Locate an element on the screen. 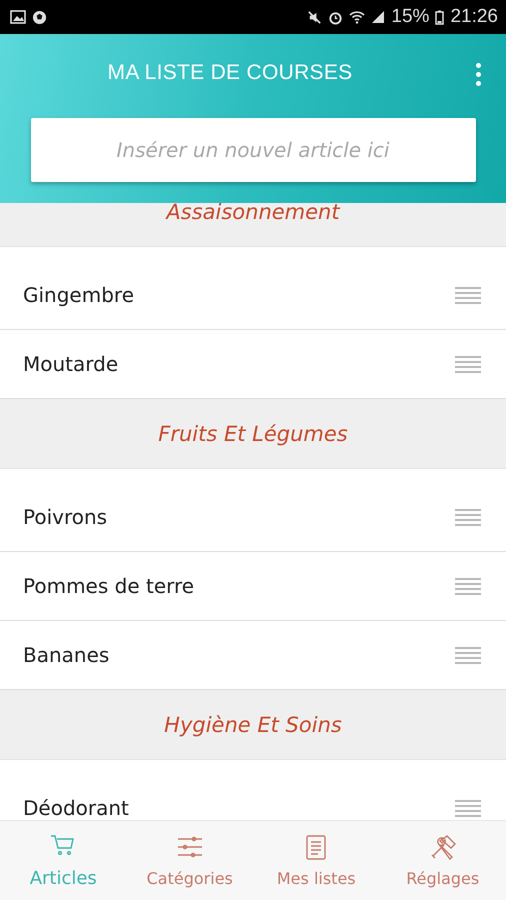 The width and height of the screenshot is (506, 900). alarm-icon is located at coordinates (336, 17).